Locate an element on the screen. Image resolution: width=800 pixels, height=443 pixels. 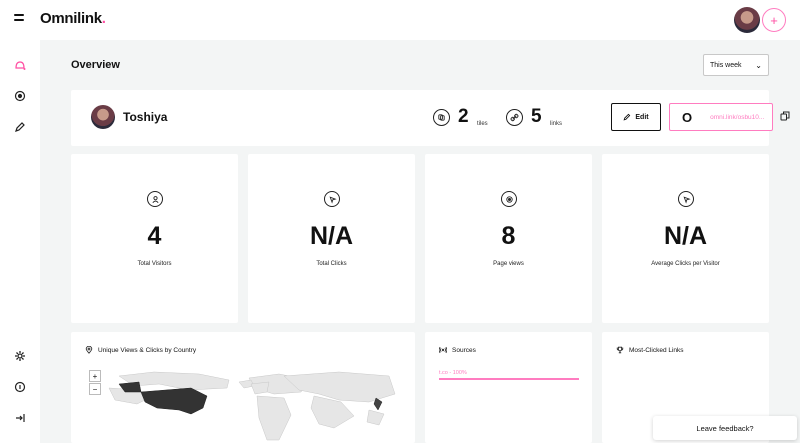
logout-icon is located at coordinates (20, 418).